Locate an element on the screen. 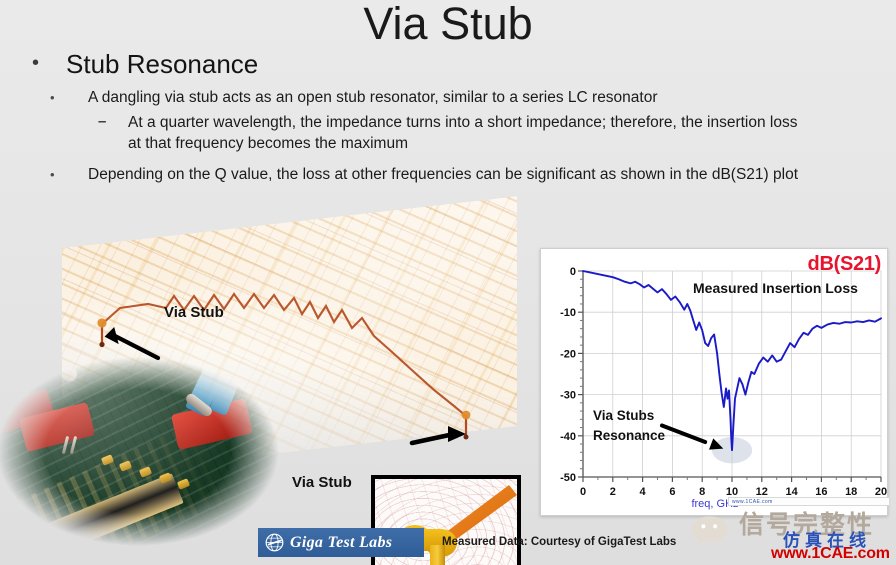 This screenshot has height=565, width=896. watermark-url: www.1CAE.com is located at coordinates (830, 553).